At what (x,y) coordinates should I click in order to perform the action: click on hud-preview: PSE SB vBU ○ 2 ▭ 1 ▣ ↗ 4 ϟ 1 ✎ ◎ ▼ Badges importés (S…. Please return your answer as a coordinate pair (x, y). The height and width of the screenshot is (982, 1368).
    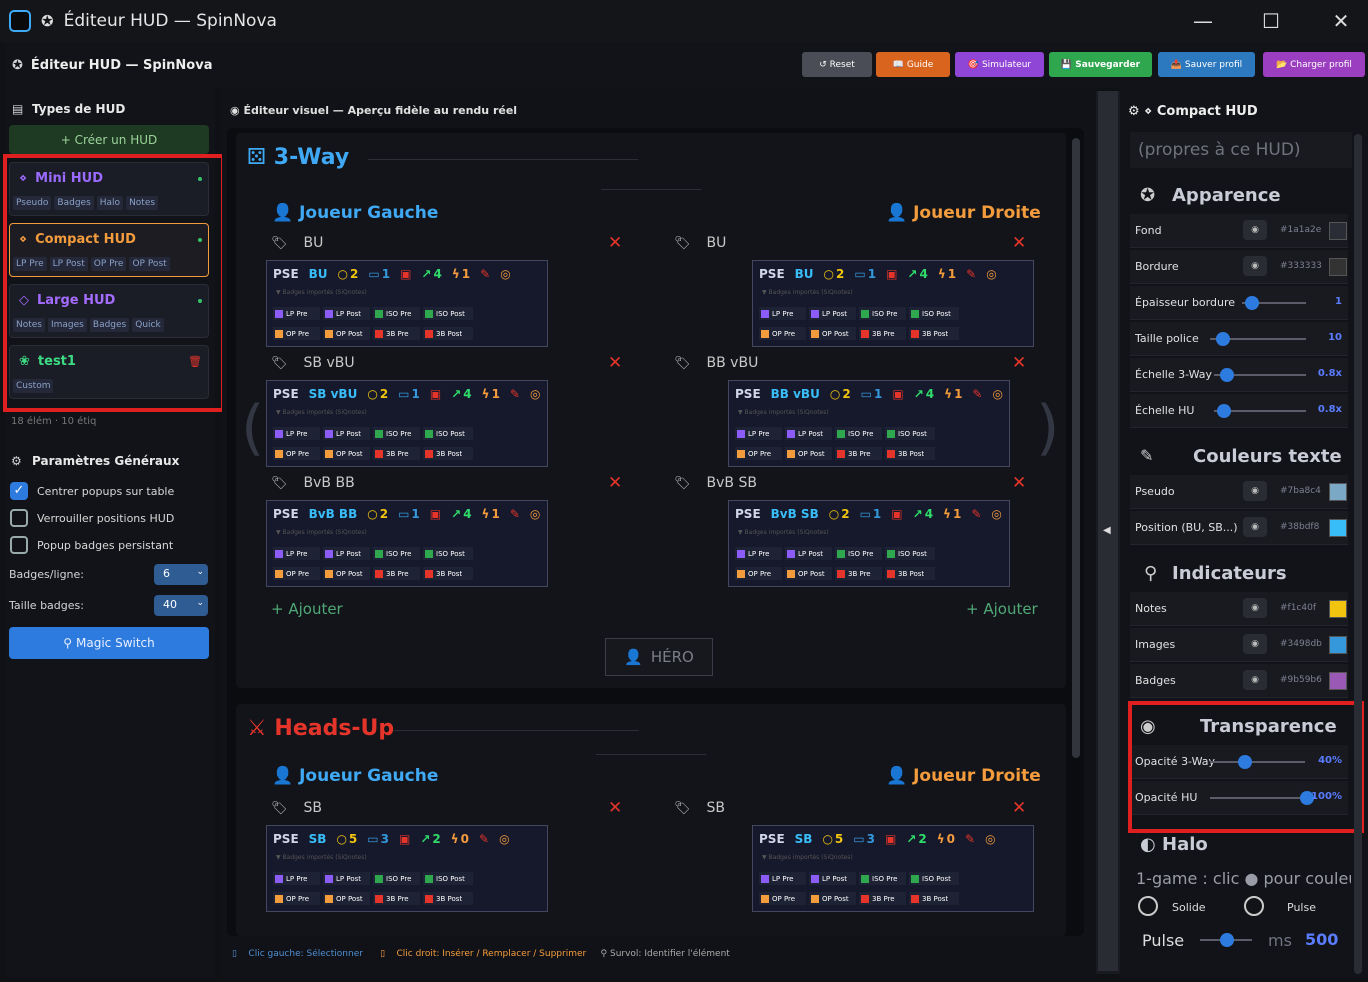
    Looking at the image, I should click on (407, 423).